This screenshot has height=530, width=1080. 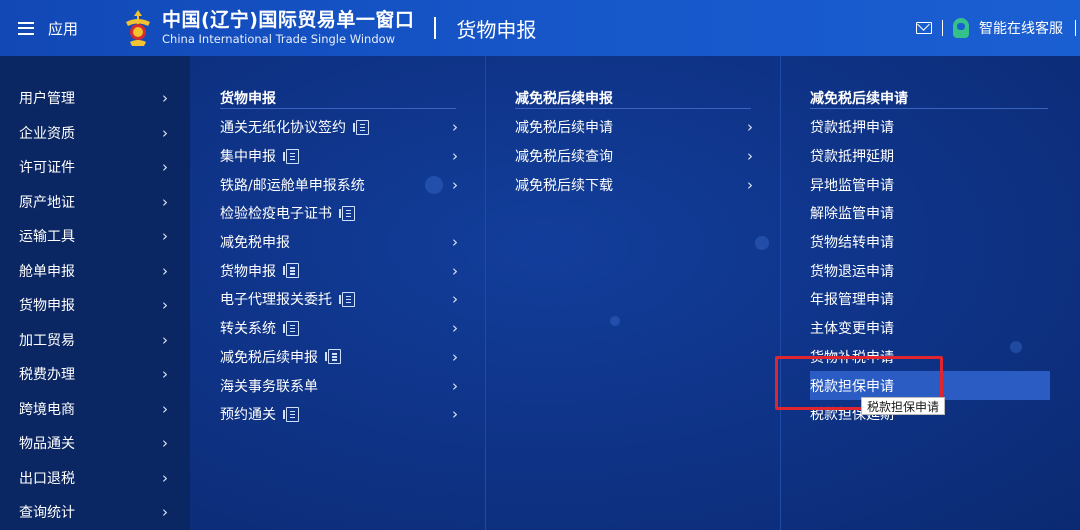 I want to click on menu-item-release-supervision: 解除监管申请, so click(x=930, y=213).